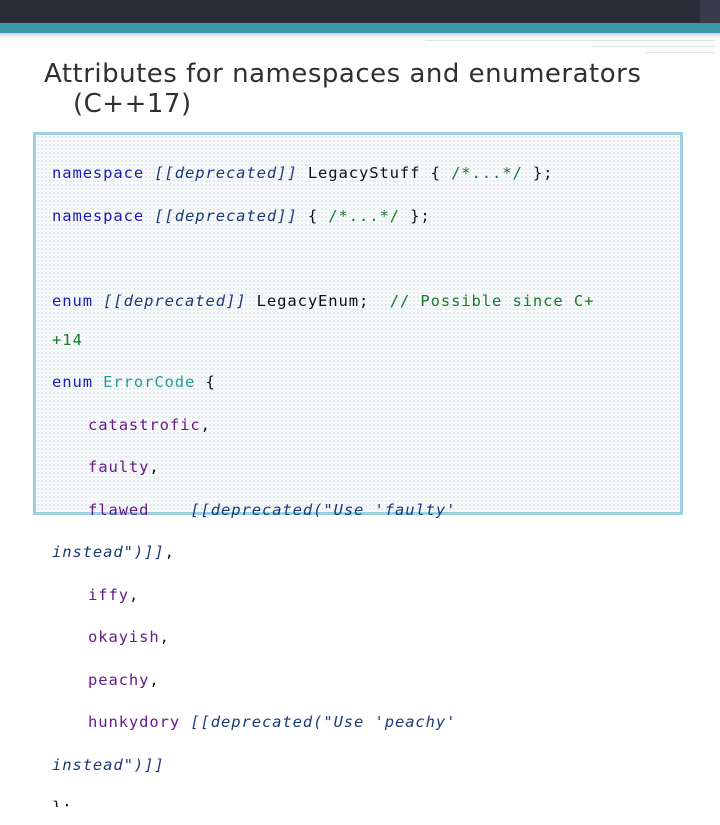 Image resolution: width=720 pixels, height=825 pixels. I want to click on code-line: enum ErrorCode {, so click(323, 382).